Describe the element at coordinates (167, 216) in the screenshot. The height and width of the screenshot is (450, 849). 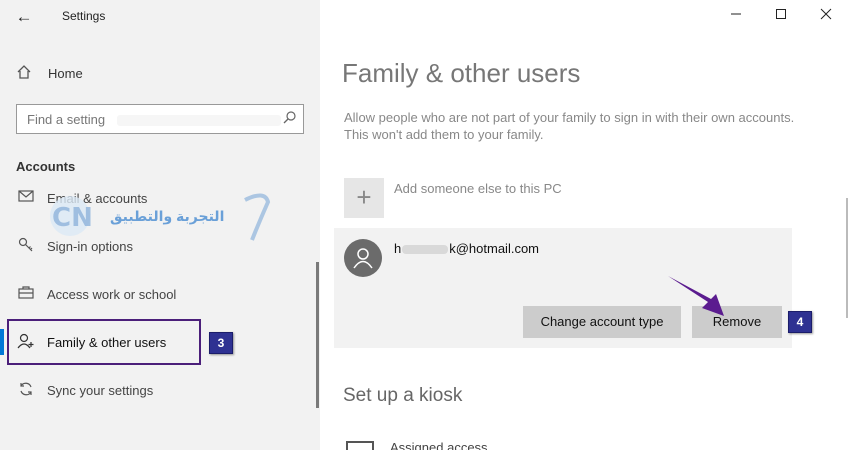
I see `watermark-text: التجربة والتطبيق` at that location.